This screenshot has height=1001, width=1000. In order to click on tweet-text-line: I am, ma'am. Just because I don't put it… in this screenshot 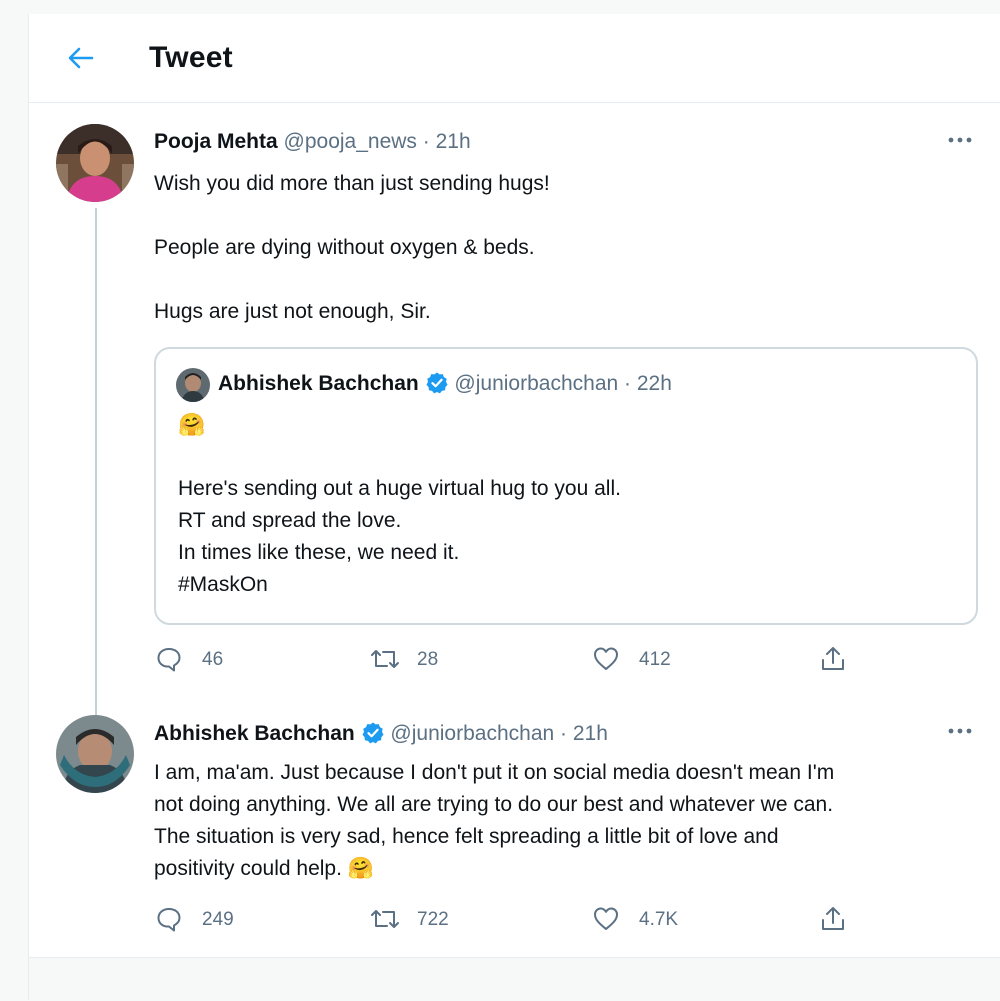, I will do `click(494, 772)`.